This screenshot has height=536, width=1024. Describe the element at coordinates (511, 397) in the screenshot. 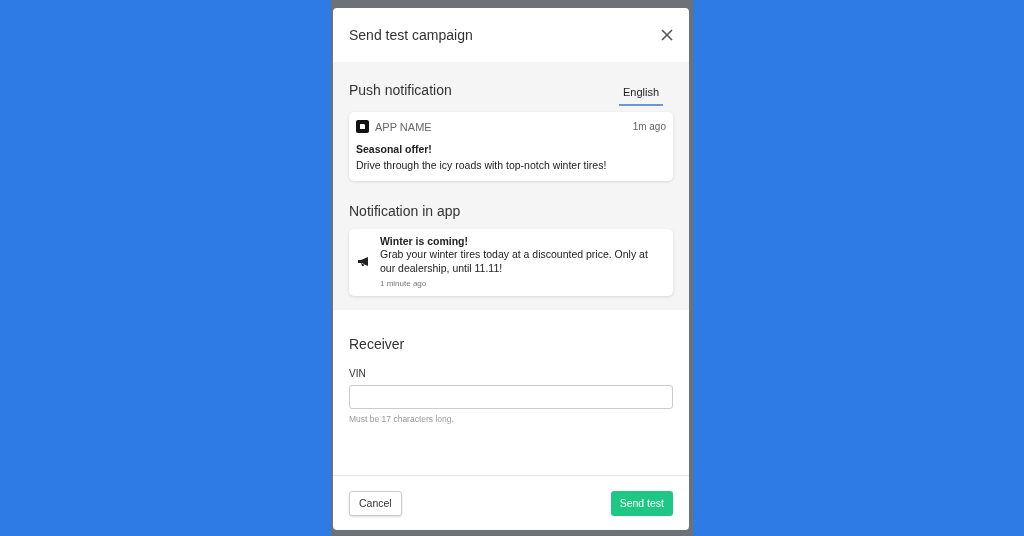

I see `vin-input-field` at that location.